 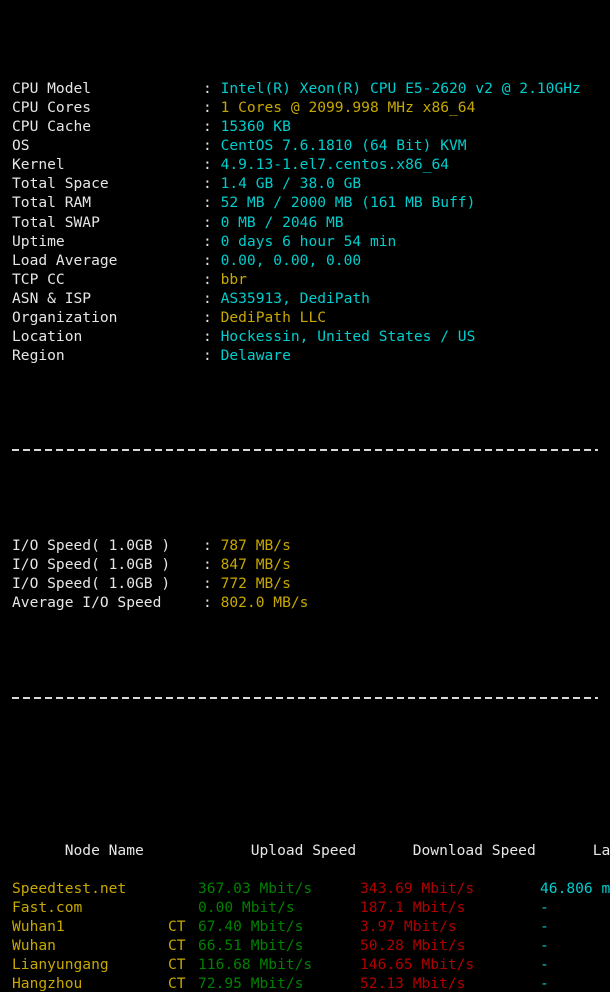 I want to click on io-test-value: 772 MB/s, so click(x=255, y=584).